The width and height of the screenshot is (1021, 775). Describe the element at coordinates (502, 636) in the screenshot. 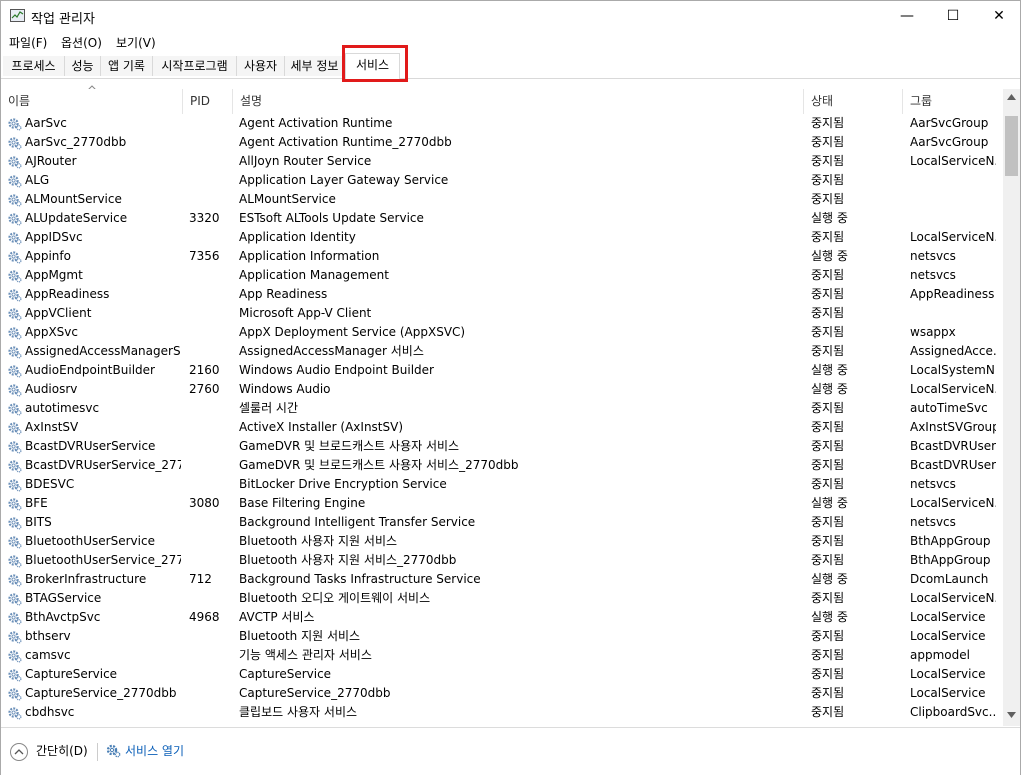

I see `table-row: bthserv Bluetooth 지원 서비스 중지됨 LocalService` at that location.